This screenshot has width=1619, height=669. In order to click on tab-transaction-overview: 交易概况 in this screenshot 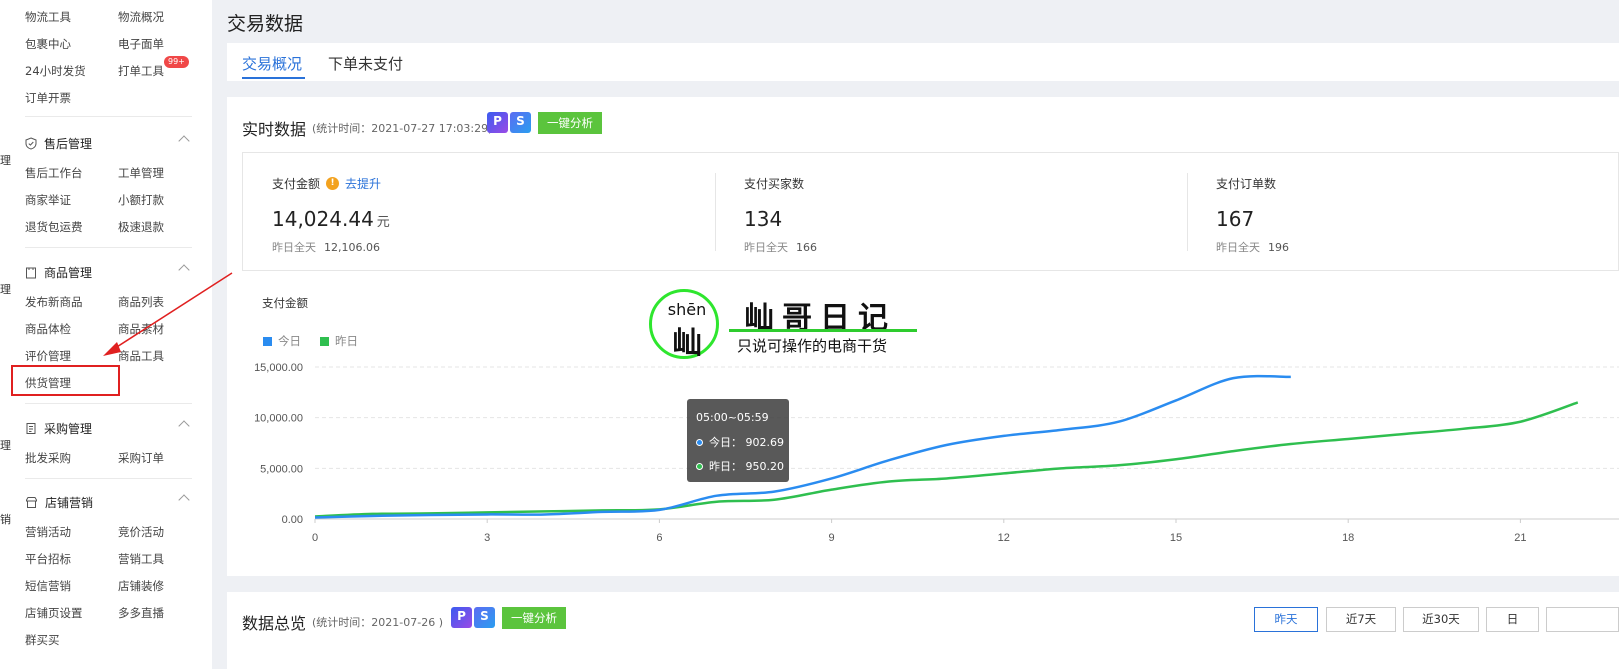, I will do `click(272, 63)`.